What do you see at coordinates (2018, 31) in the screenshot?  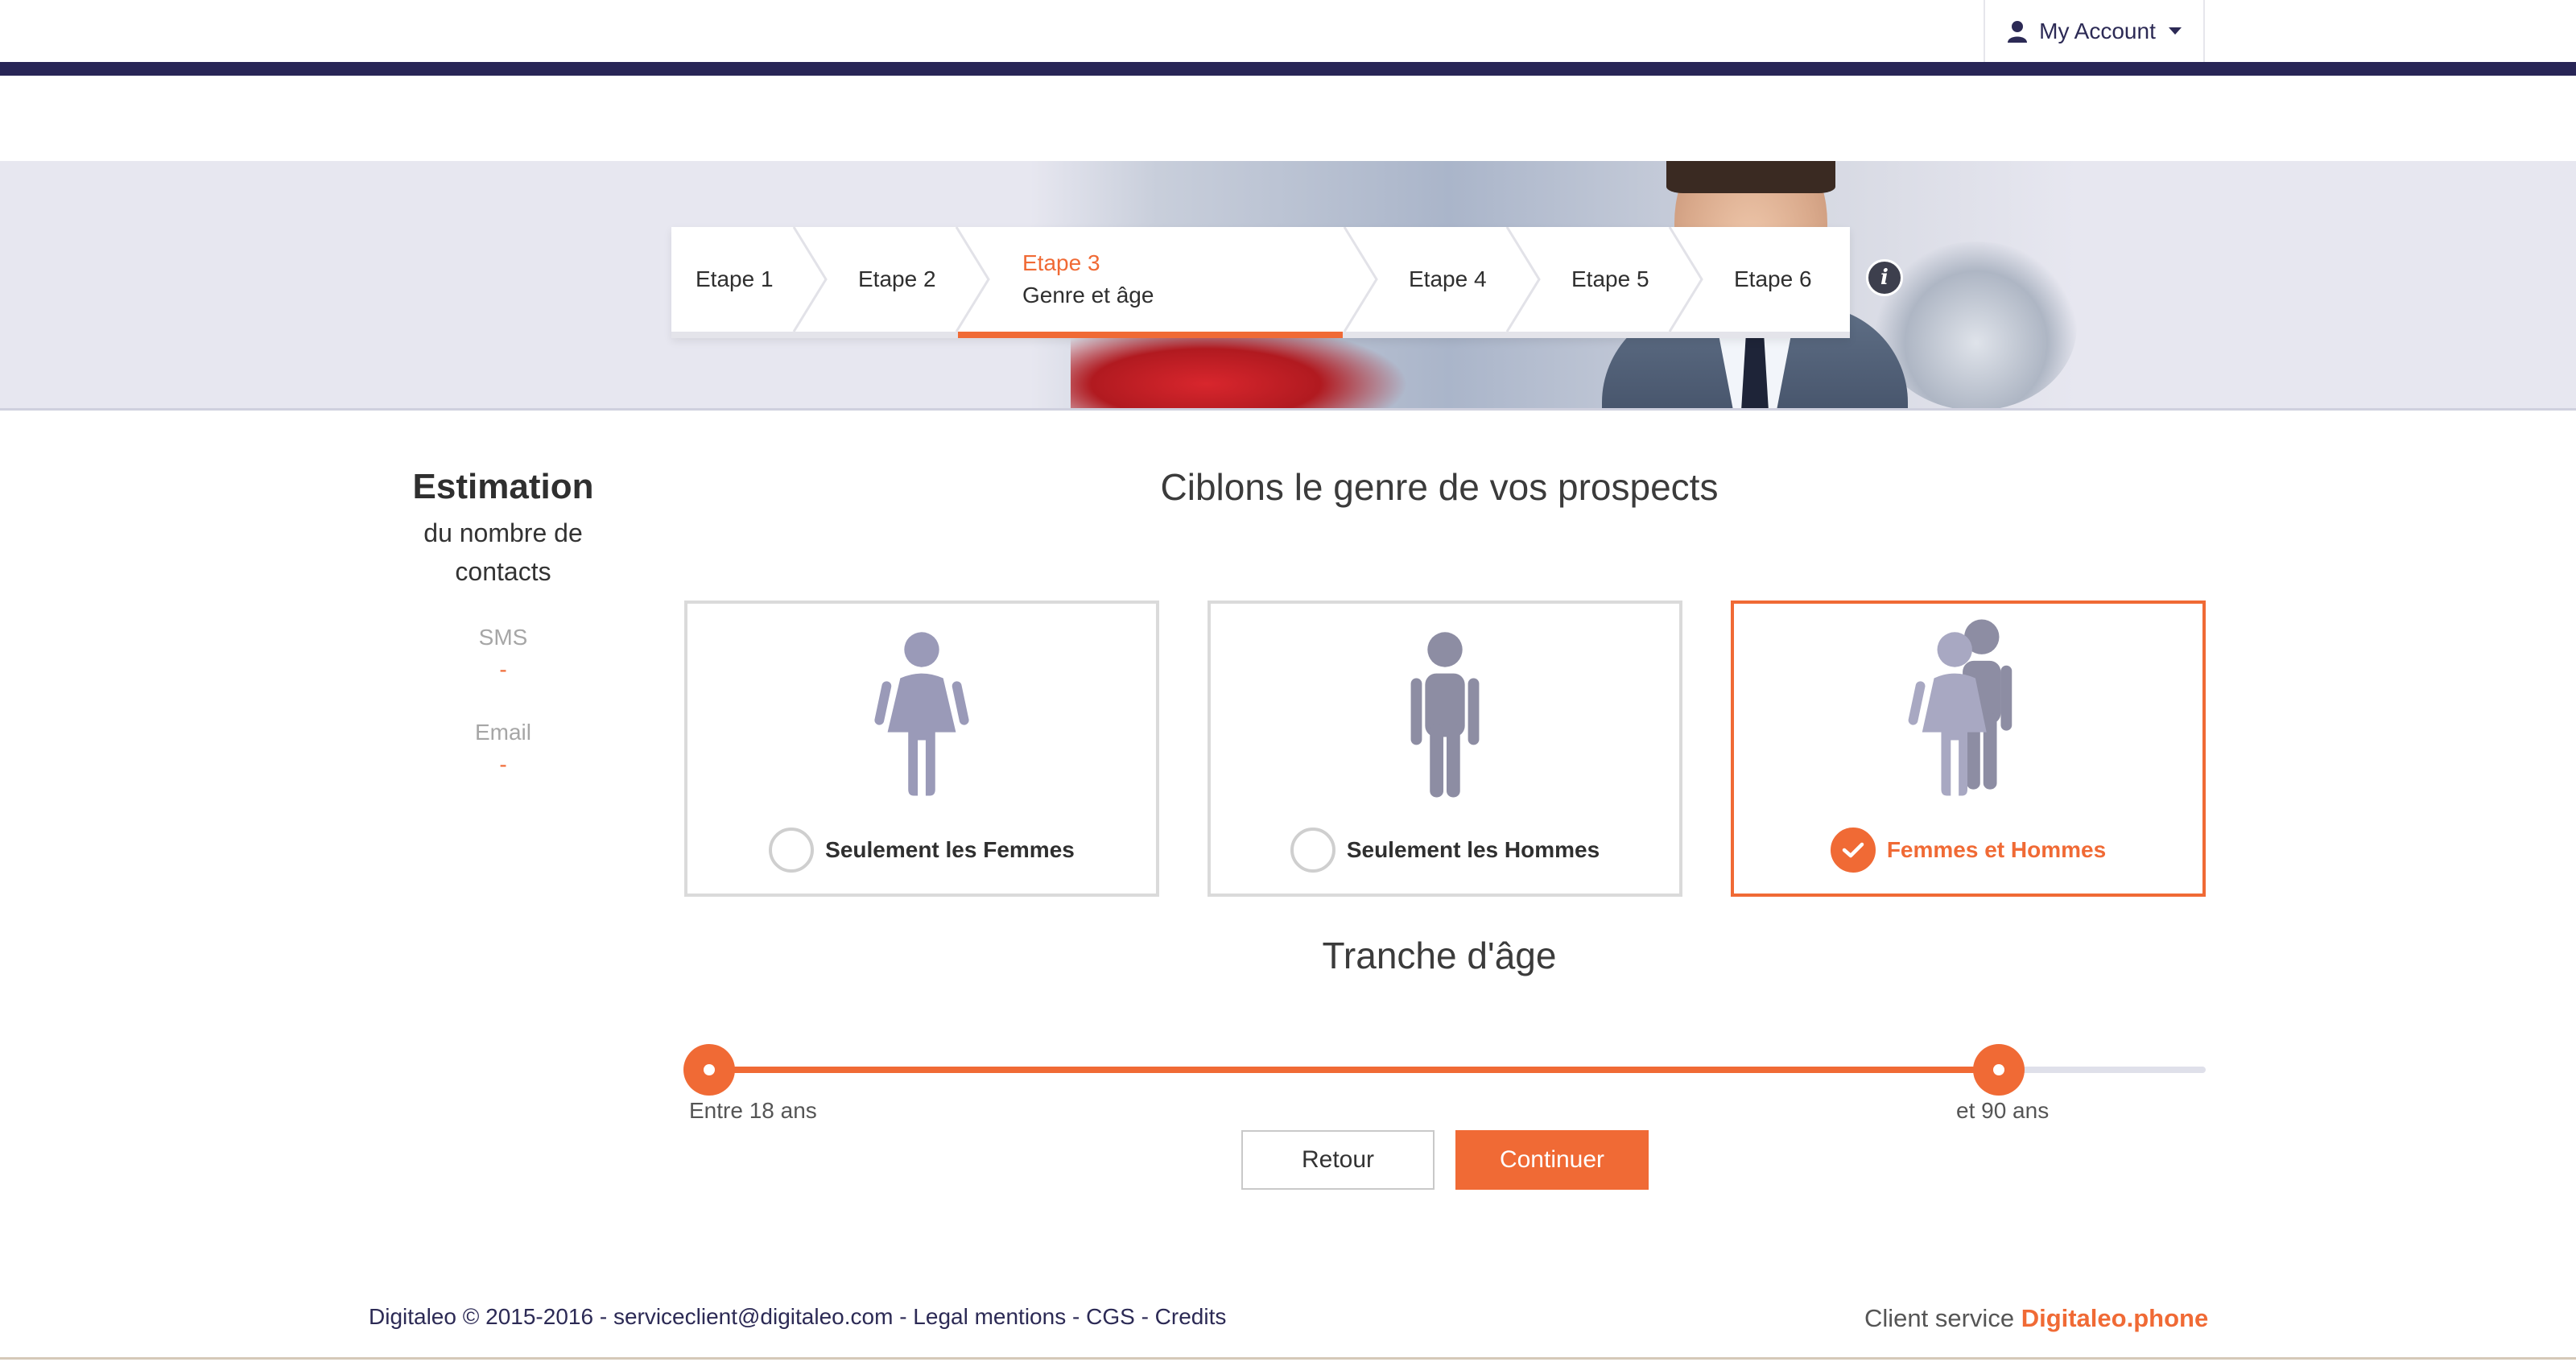 I see `user-icon` at bounding box center [2018, 31].